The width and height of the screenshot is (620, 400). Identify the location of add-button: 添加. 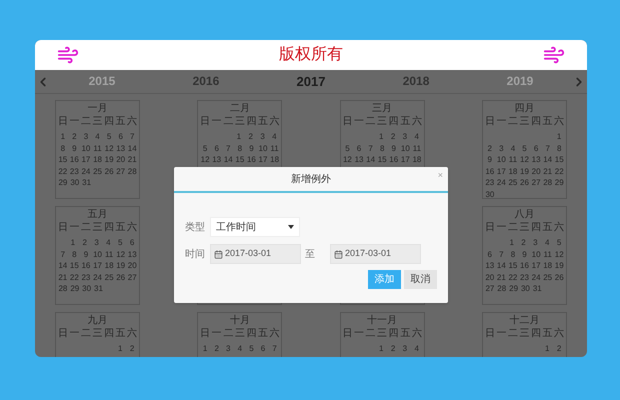
(384, 279).